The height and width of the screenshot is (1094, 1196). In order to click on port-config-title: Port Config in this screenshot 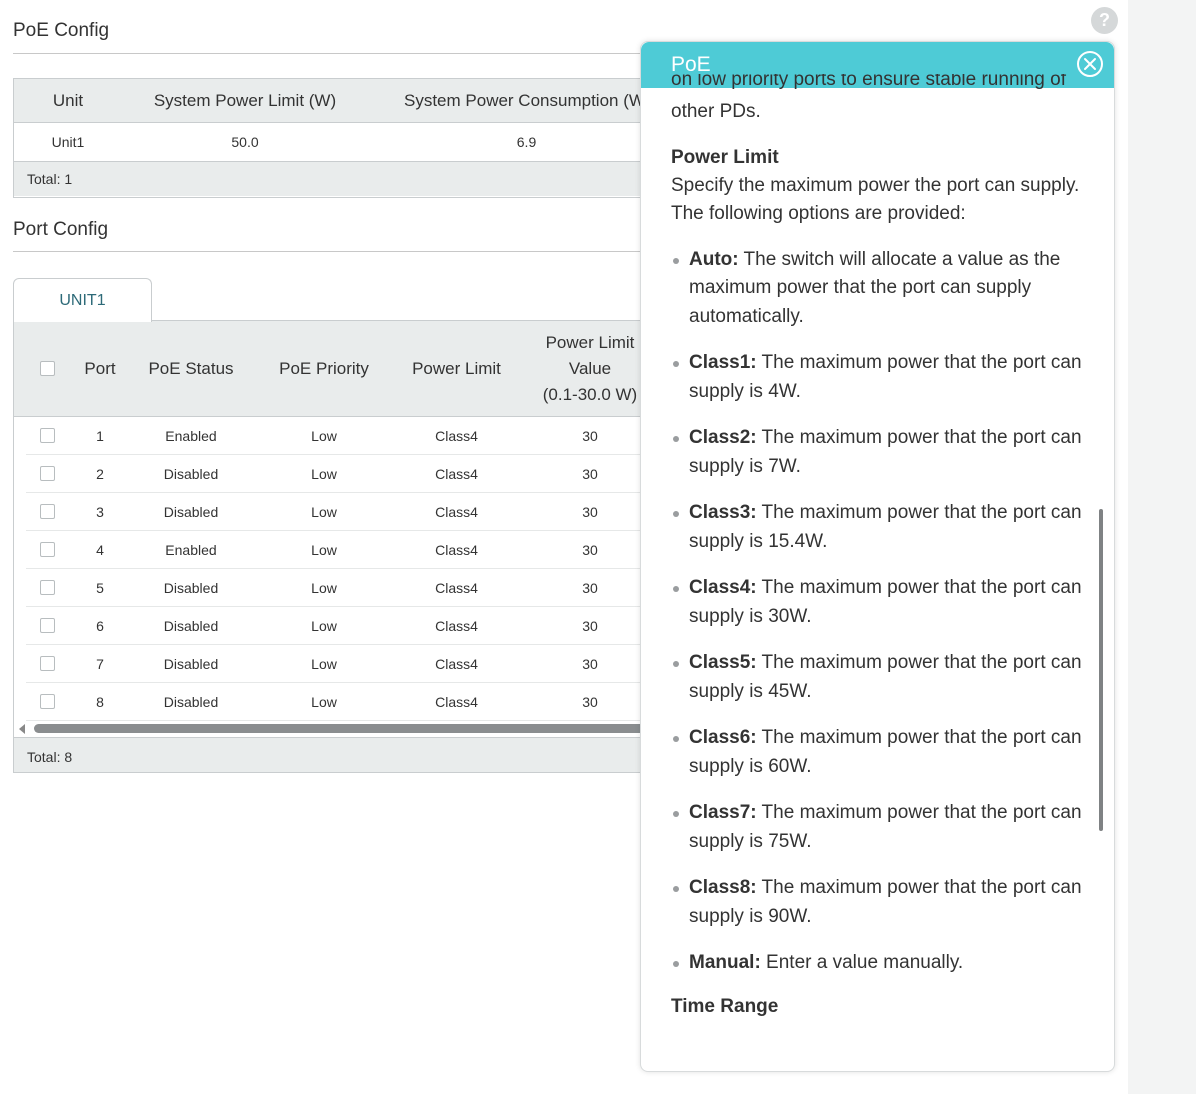, I will do `click(61, 229)`.